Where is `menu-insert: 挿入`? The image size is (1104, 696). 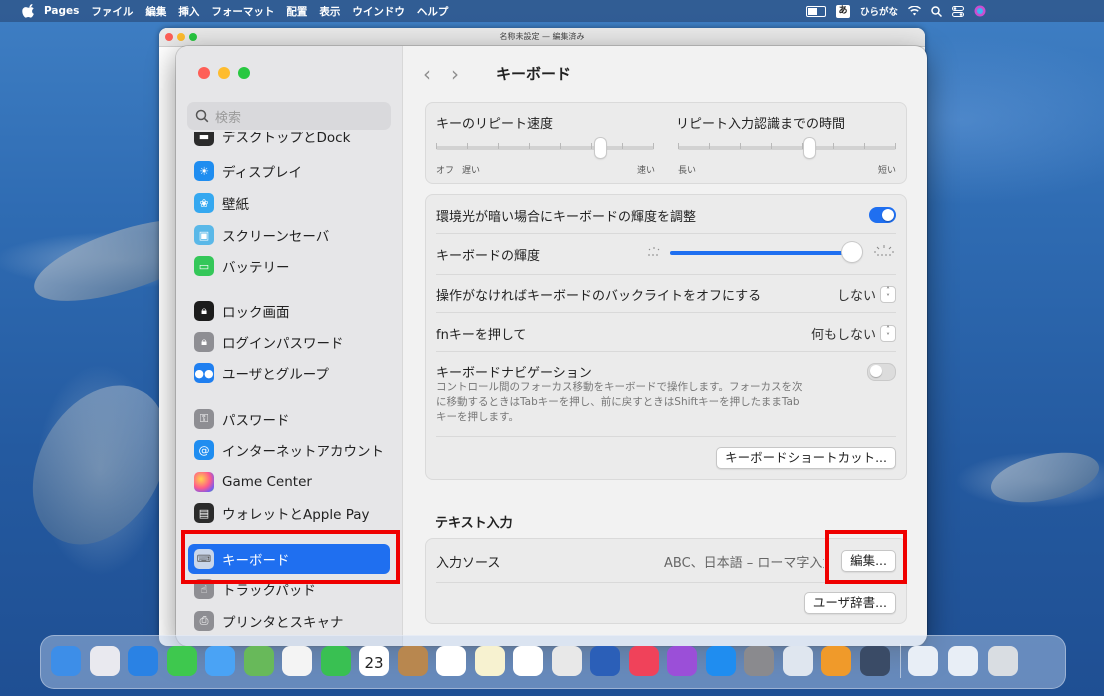 menu-insert: 挿入 is located at coordinates (188, 11).